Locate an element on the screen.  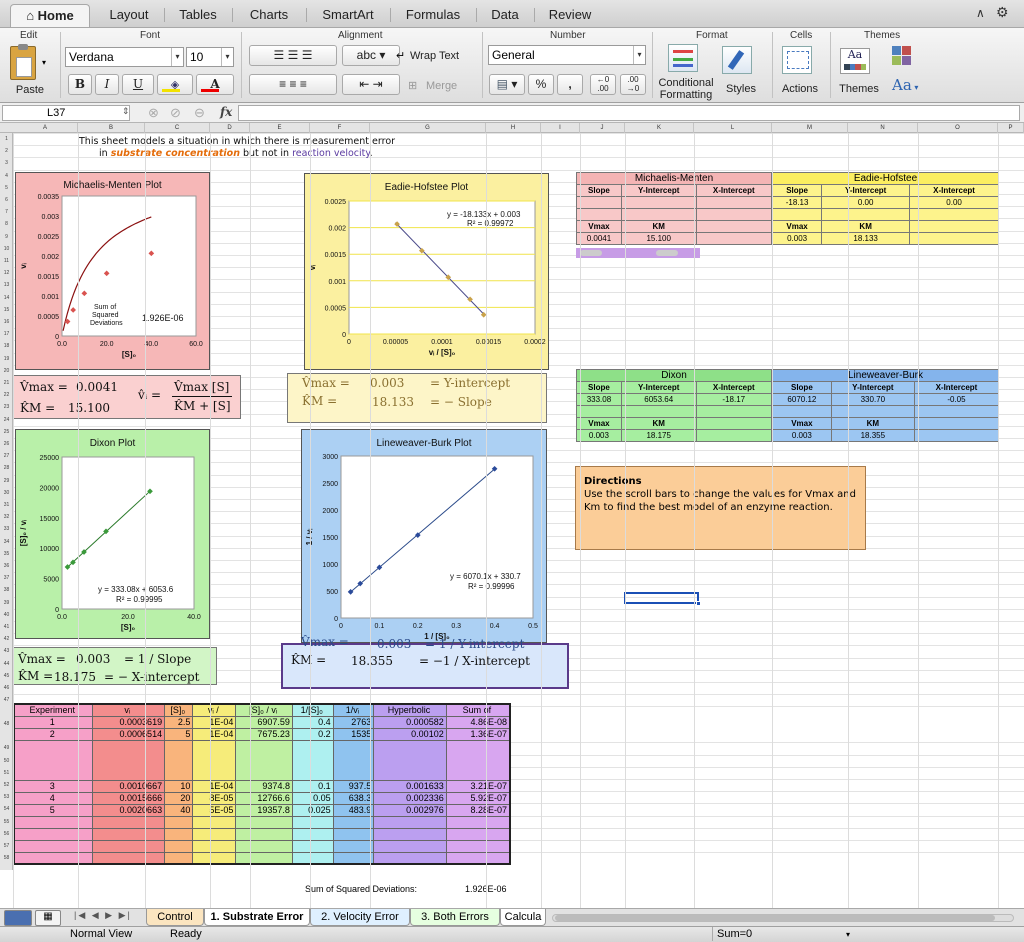
table-cell: 19357.8 is located at coordinates (264, 810).